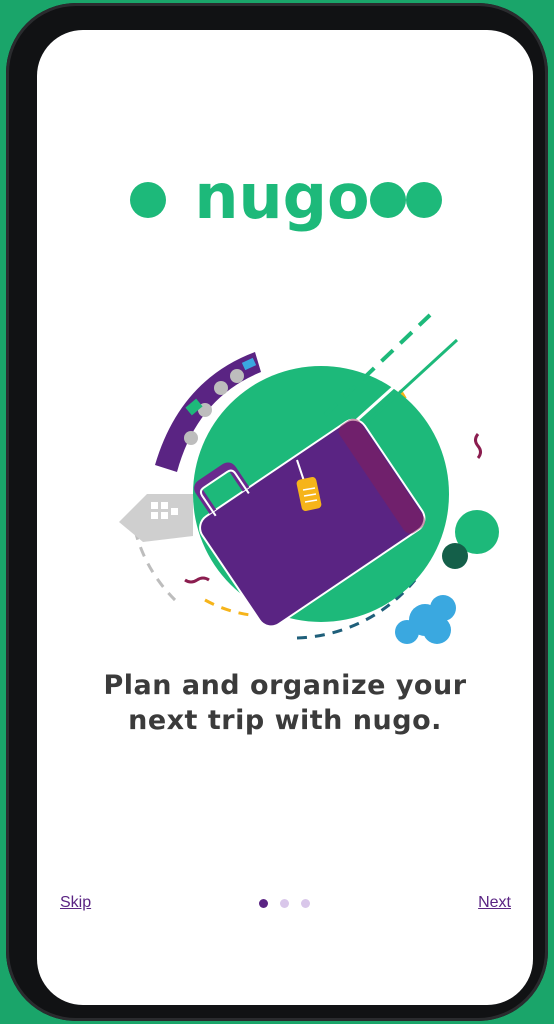  What do you see at coordinates (75, 903) in the screenshot?
I see `skip-link: Skip` at bounding box center [75, 903].